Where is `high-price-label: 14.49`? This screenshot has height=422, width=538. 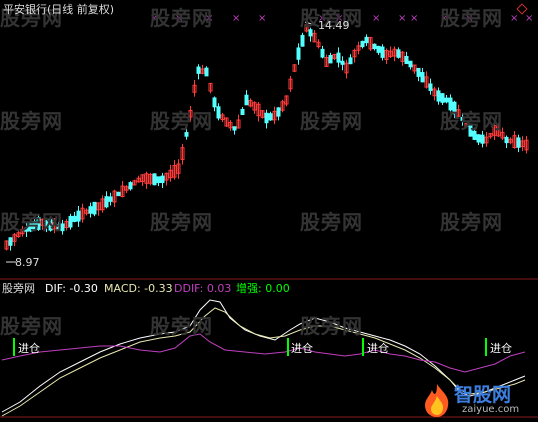
high-price-label: 14.49 is located at coordinates (334, 25).